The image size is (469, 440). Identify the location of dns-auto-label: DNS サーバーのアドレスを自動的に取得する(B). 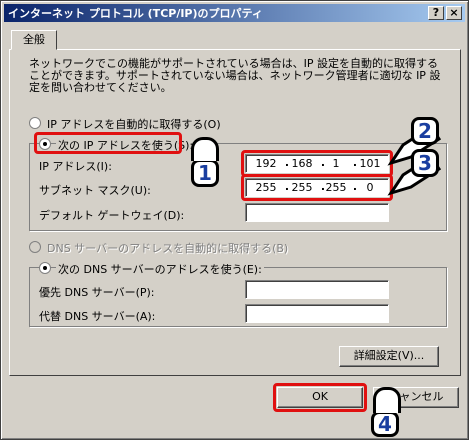
(168, 248).